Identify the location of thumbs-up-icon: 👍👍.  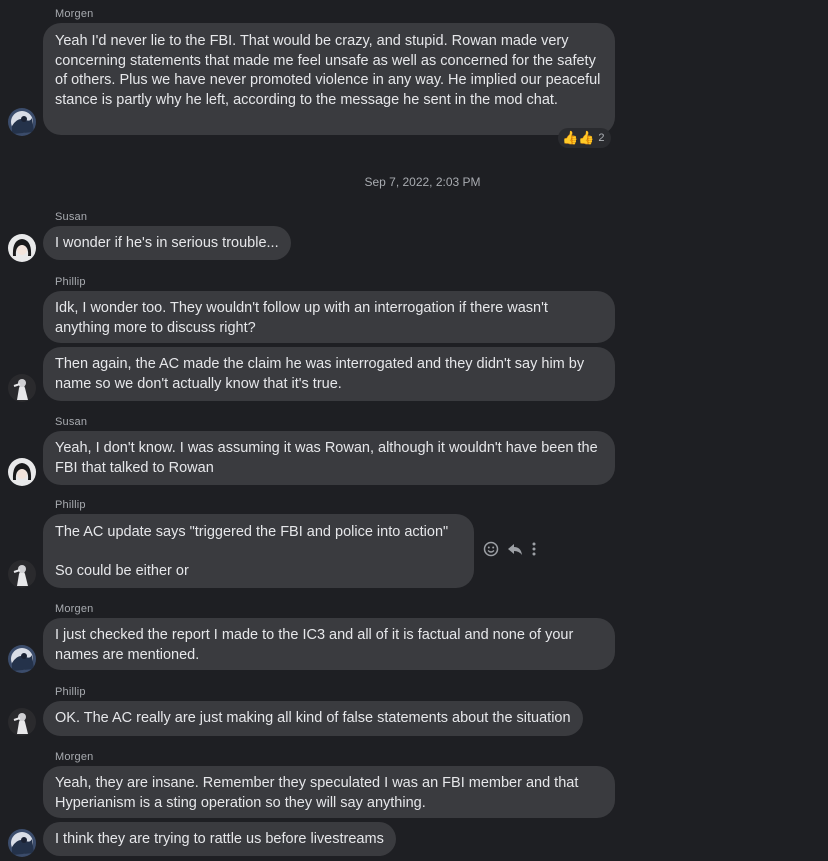
(578, 137).